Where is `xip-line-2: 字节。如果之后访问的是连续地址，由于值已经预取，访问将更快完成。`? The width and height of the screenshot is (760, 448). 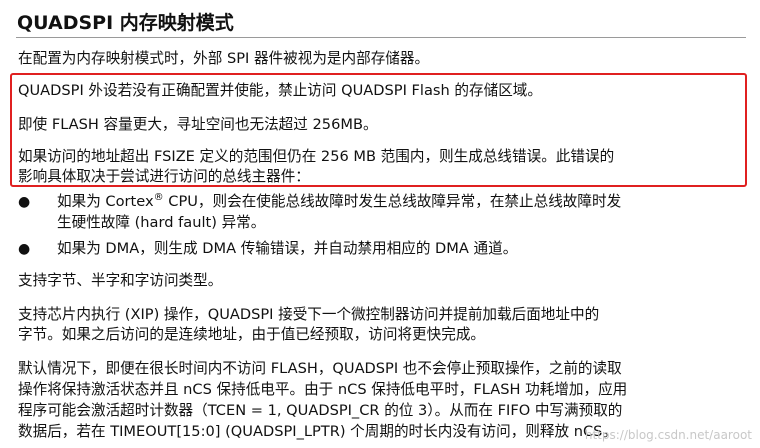
xip-line-2: 字节。如果之后访问的是连续地址，由于值已经预取，访问将更快完成。 is located at coordinates (252, 334).